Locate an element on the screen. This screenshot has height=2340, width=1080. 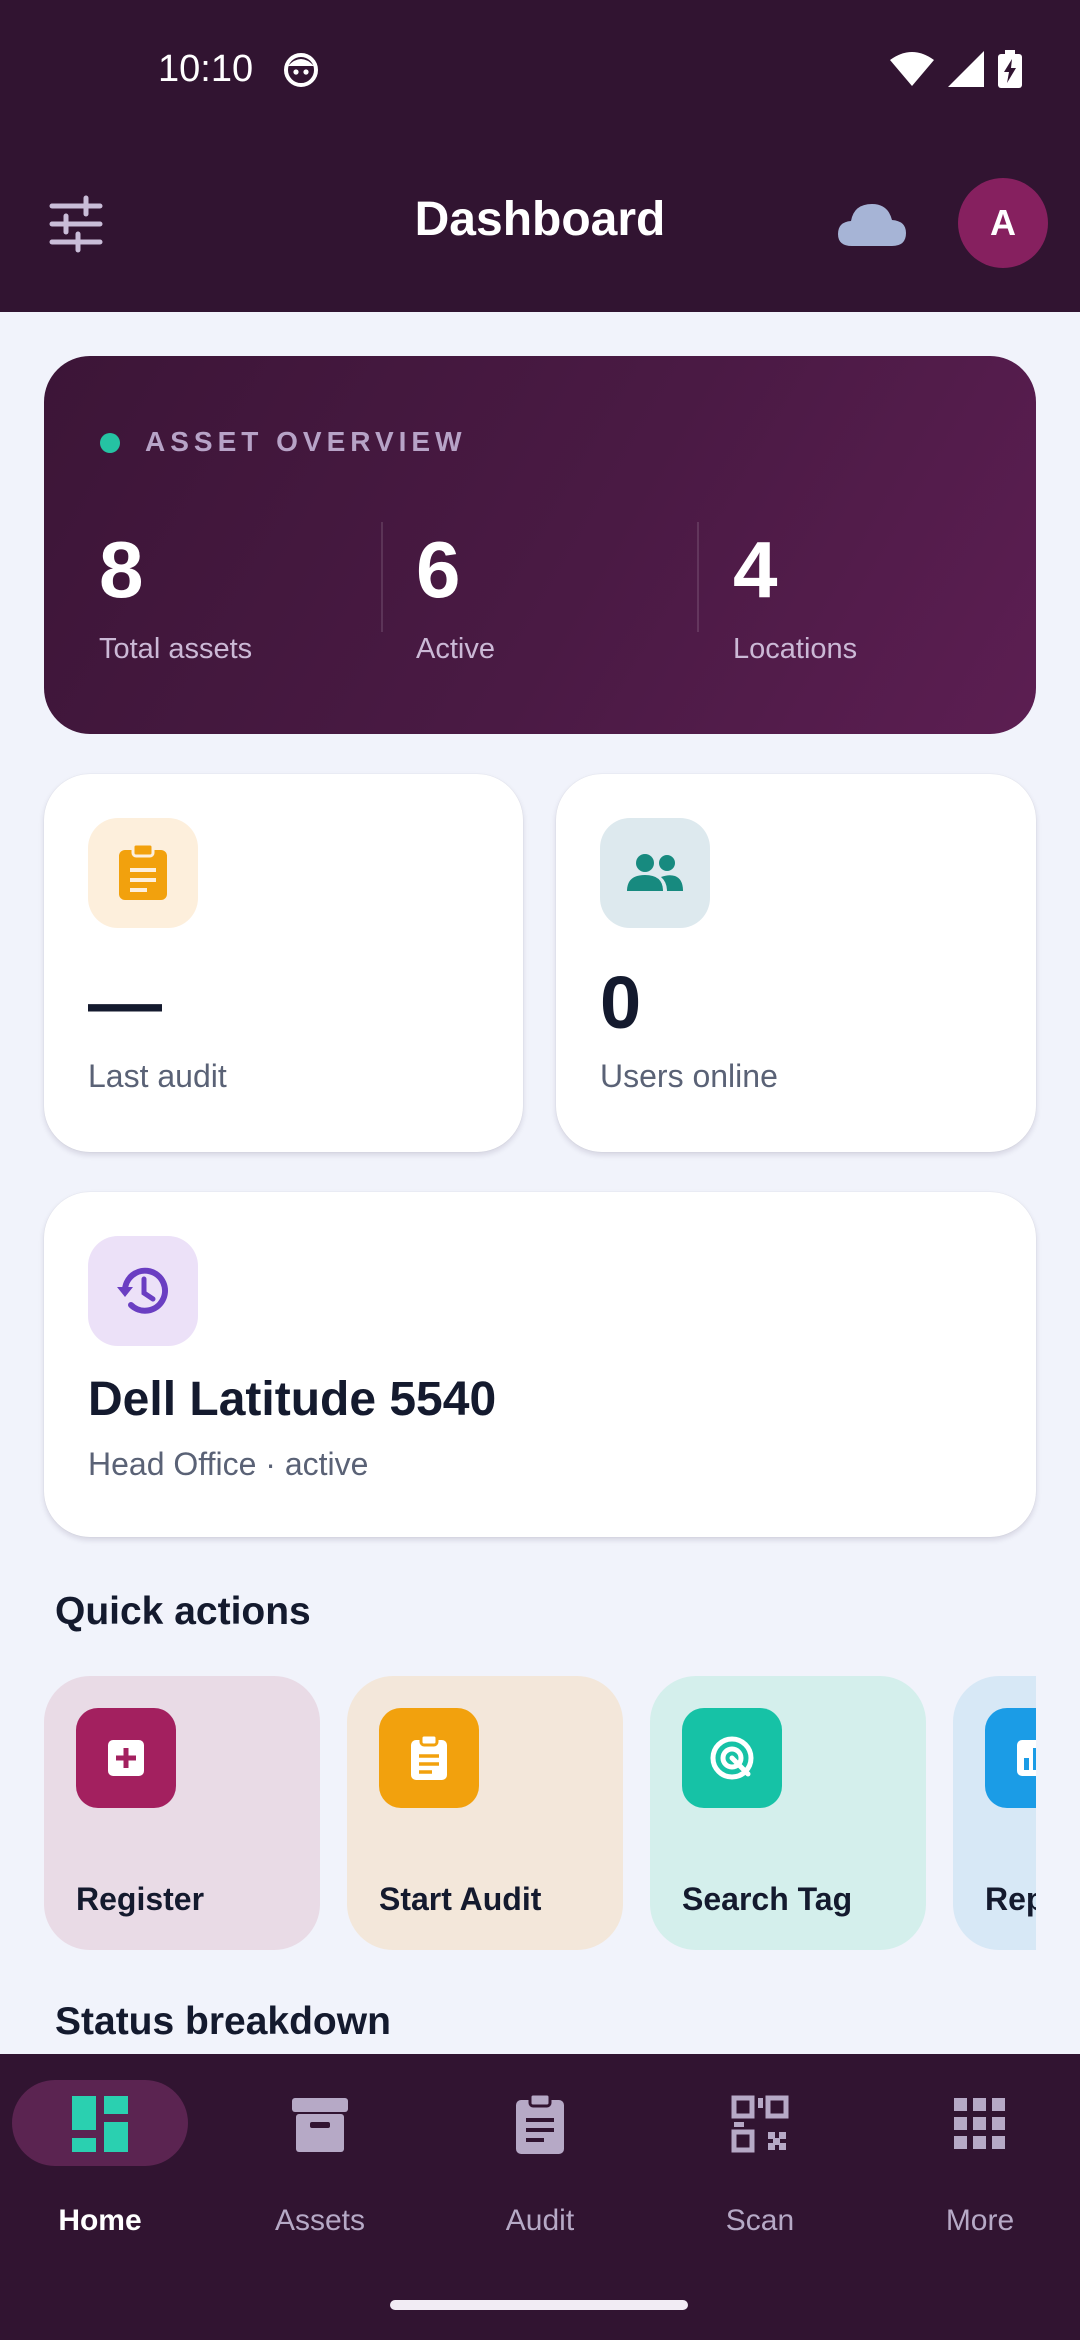
dashboard-icon is located at coordinates (100, 2124).